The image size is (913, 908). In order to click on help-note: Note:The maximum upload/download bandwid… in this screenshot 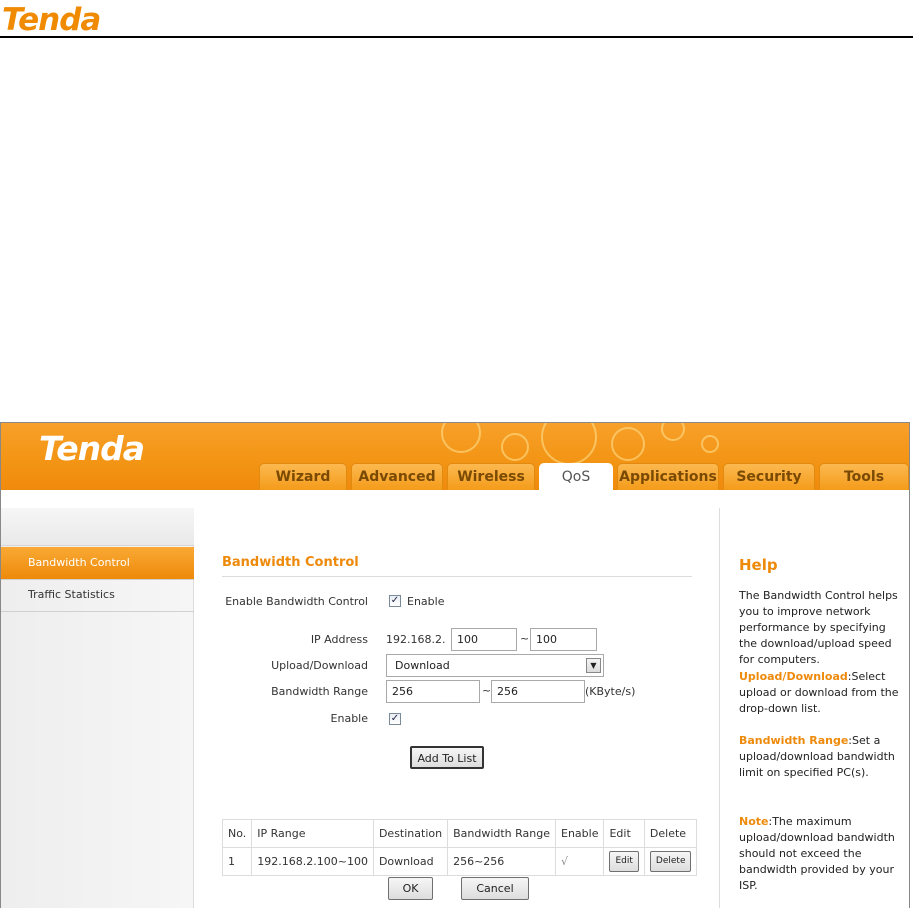, I will do `click(819, 854)`.